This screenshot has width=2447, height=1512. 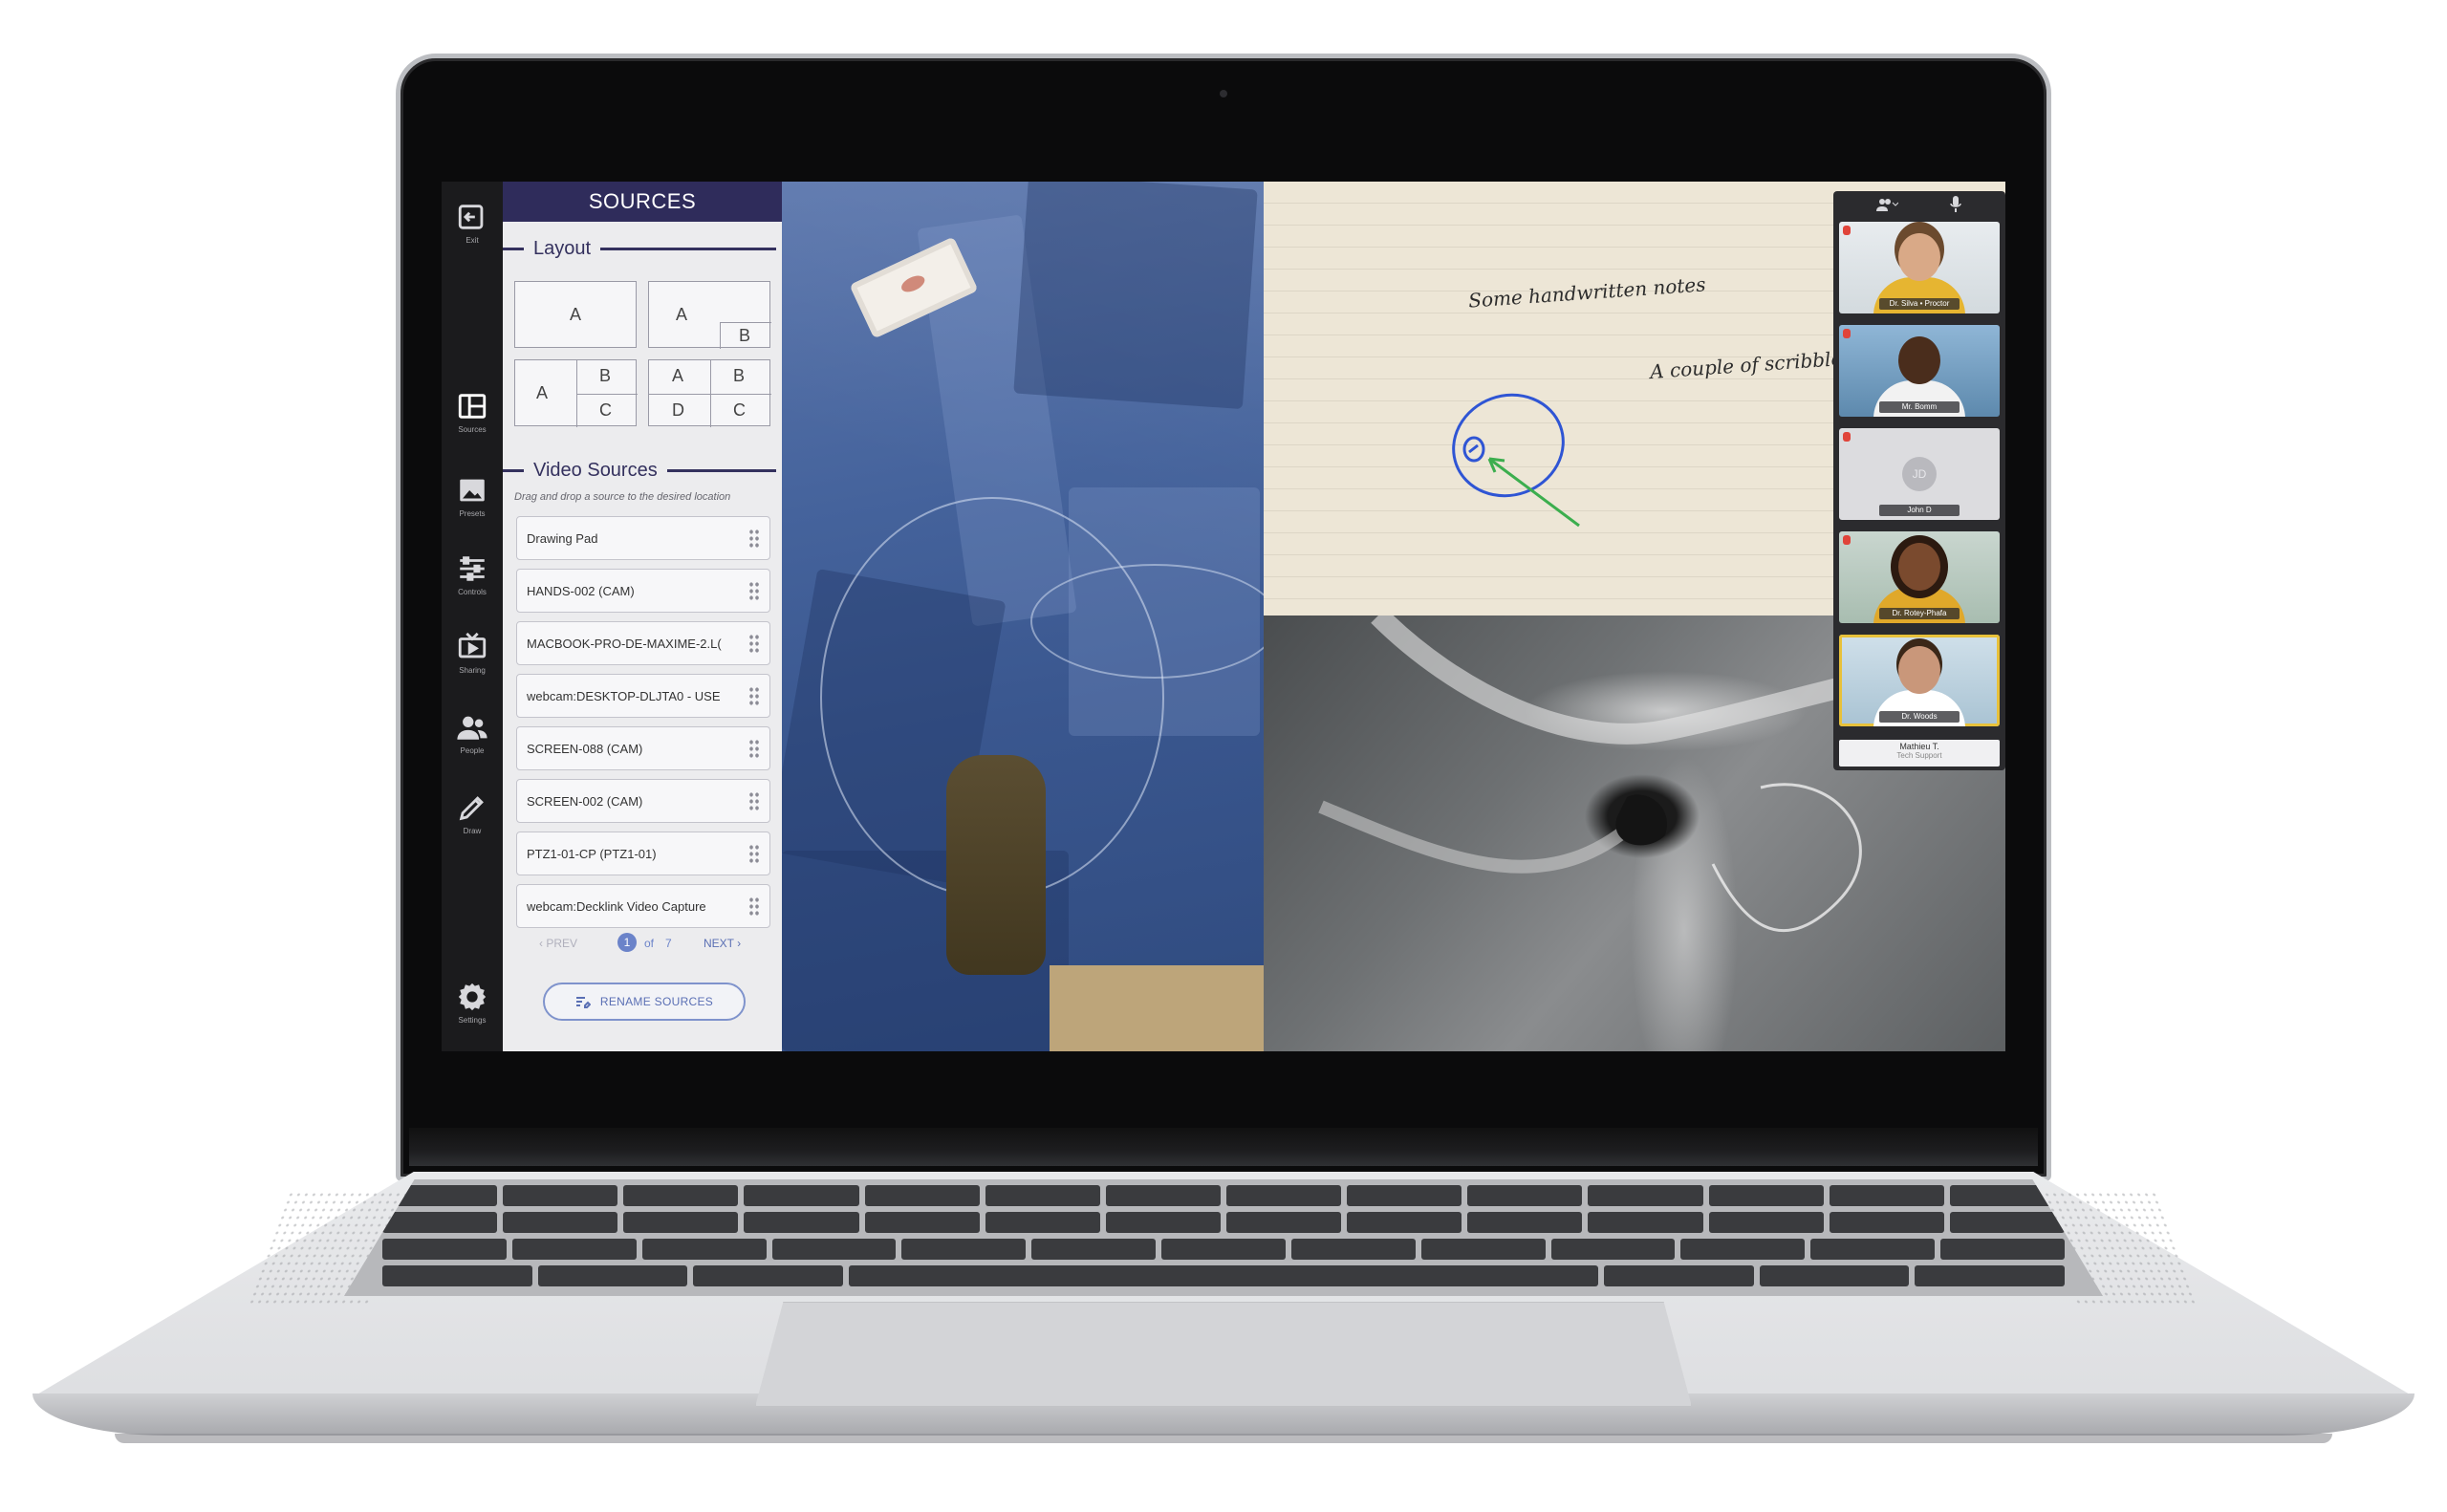 I want to click on rail-sources: Sources, so click(x=472, y=412).